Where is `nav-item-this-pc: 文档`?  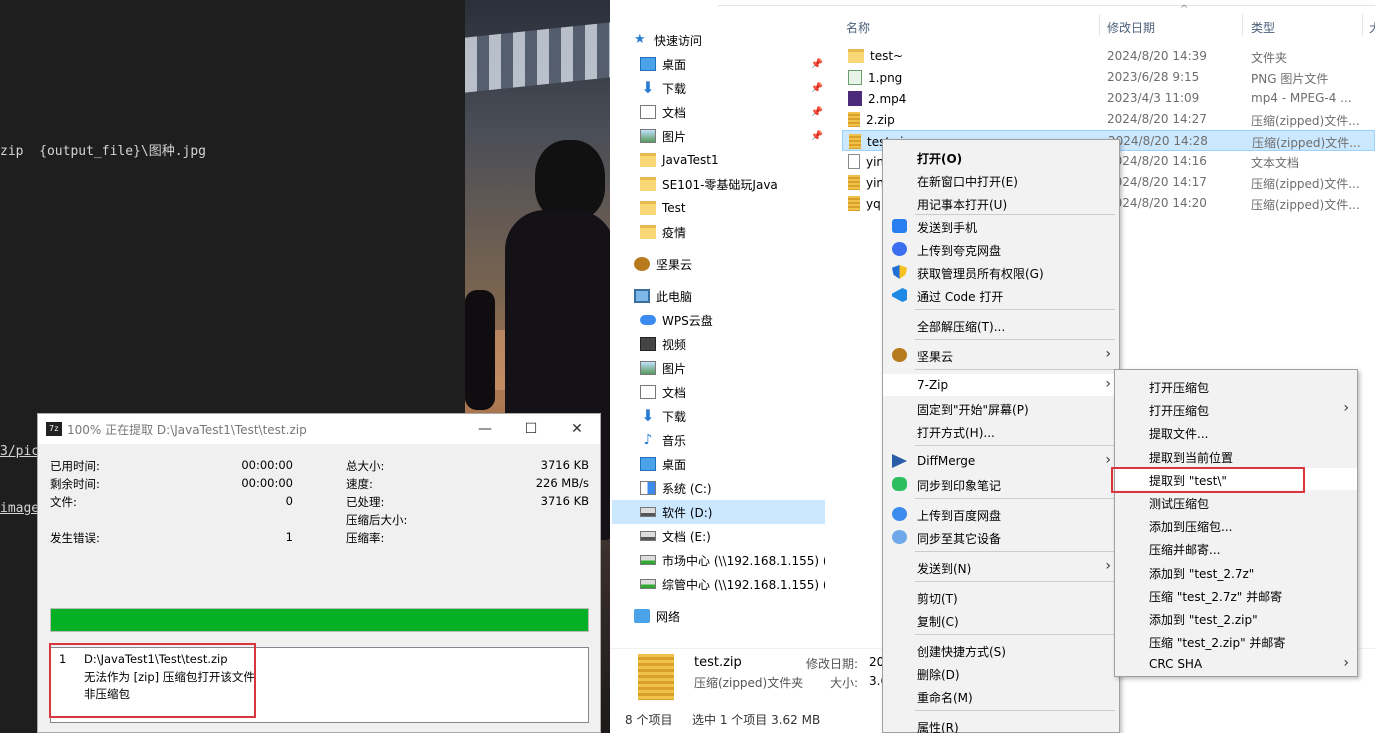 nav-item-this-pc: 文档 is located at coordinates (718, 392).